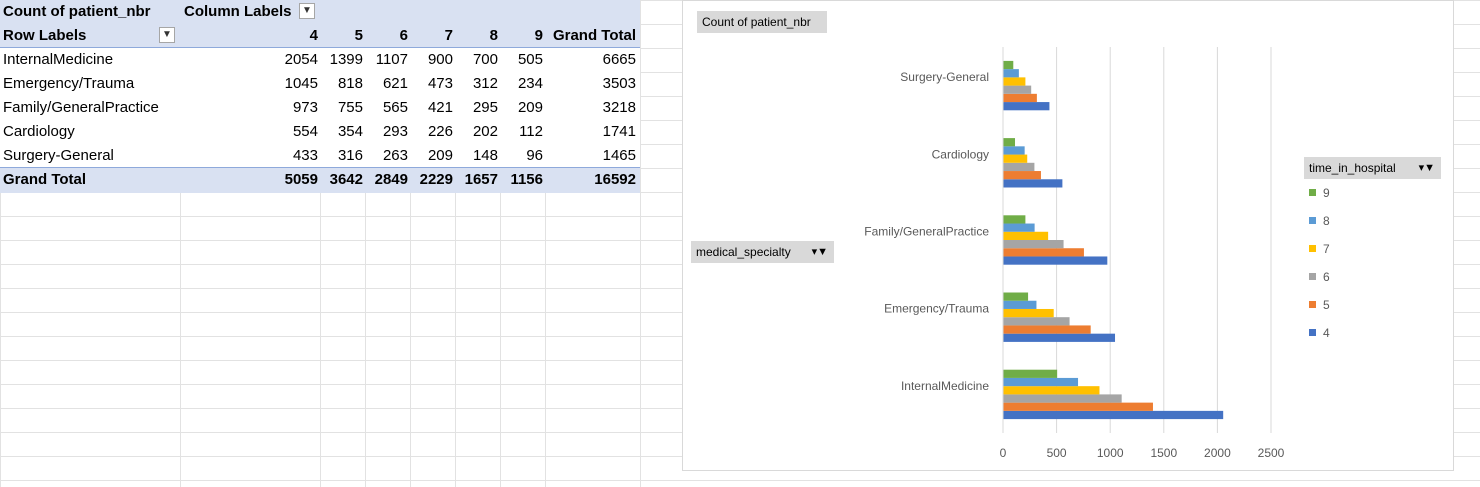 The width and height of the screenshot is (1480, 487). What do you see at coordinates (78, 36) in the screenshot?
I see `row-labels-header: Row Labels` at bounding box center [78, 36].